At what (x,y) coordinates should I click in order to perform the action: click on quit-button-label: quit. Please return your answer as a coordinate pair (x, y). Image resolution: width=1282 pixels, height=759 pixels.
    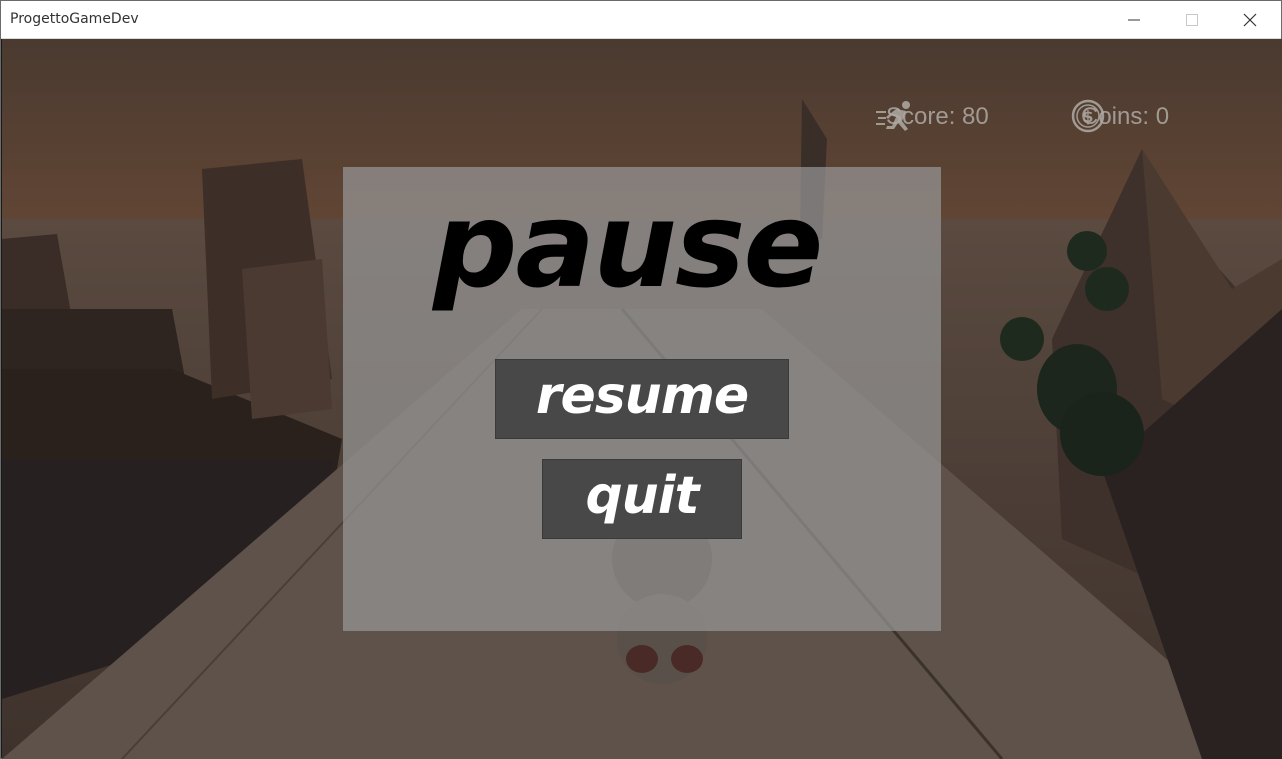
    Looking at the image, I should click on (642, 496).